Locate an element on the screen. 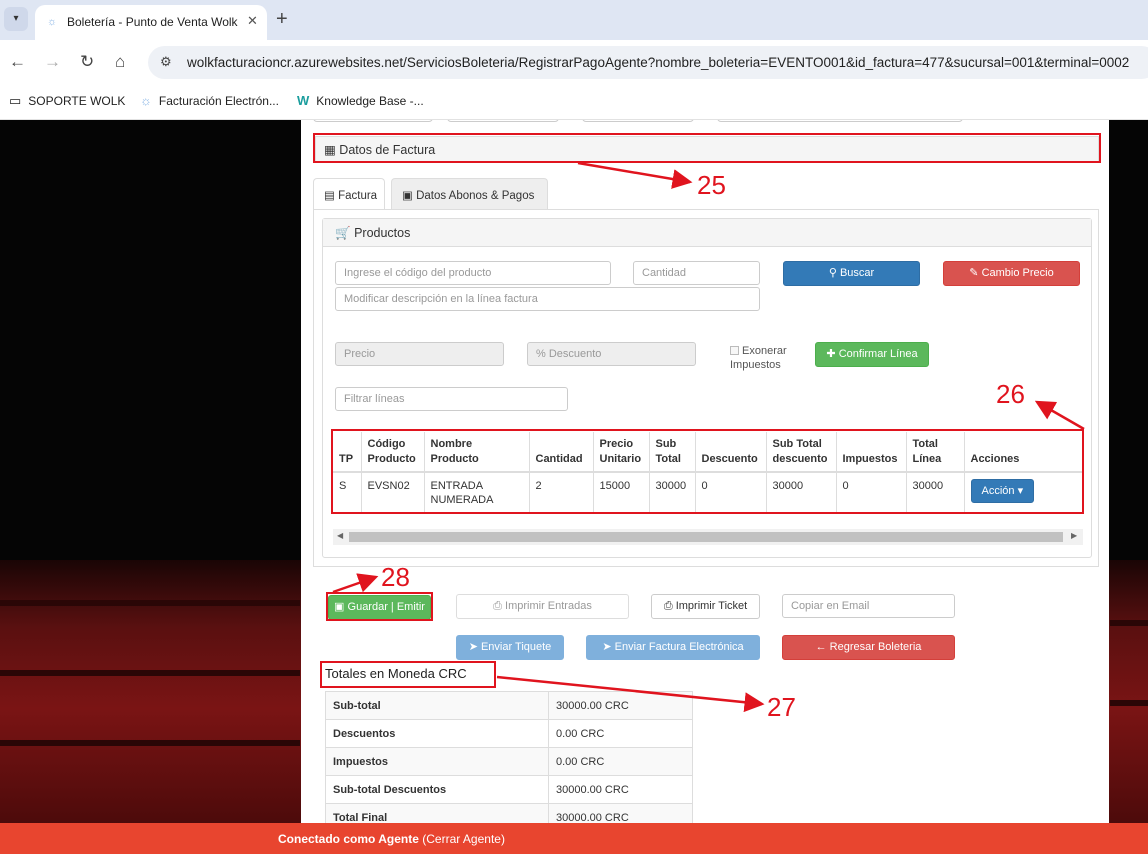 The height and width of the screenshot is (854, 1148). home-icon: ⌂ is located at coordinates (120, 62).